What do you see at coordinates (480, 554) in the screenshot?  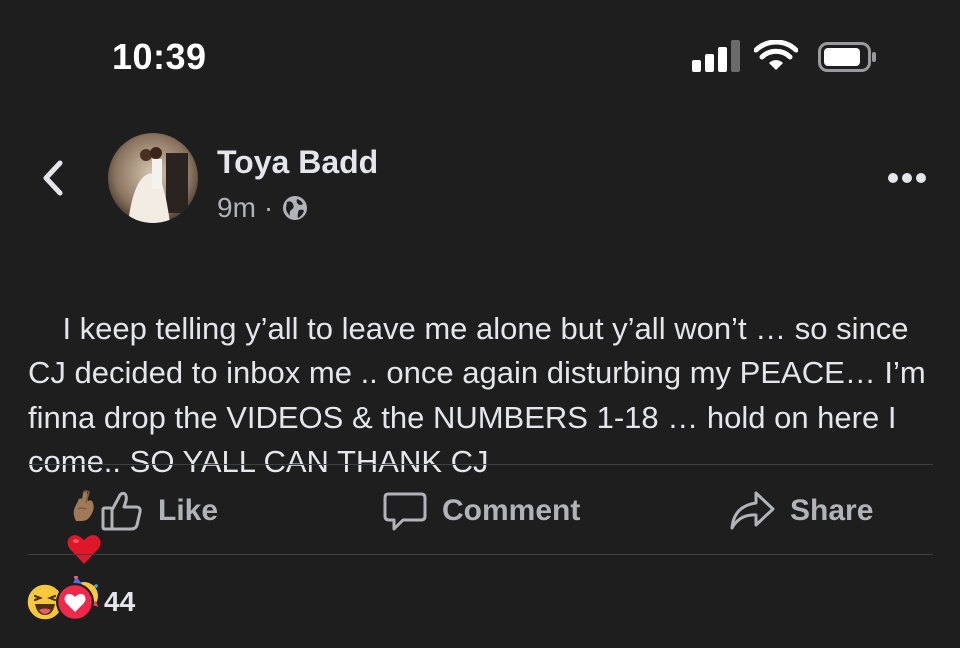 I see `divider-bottom` at bounding box center [480, 554].